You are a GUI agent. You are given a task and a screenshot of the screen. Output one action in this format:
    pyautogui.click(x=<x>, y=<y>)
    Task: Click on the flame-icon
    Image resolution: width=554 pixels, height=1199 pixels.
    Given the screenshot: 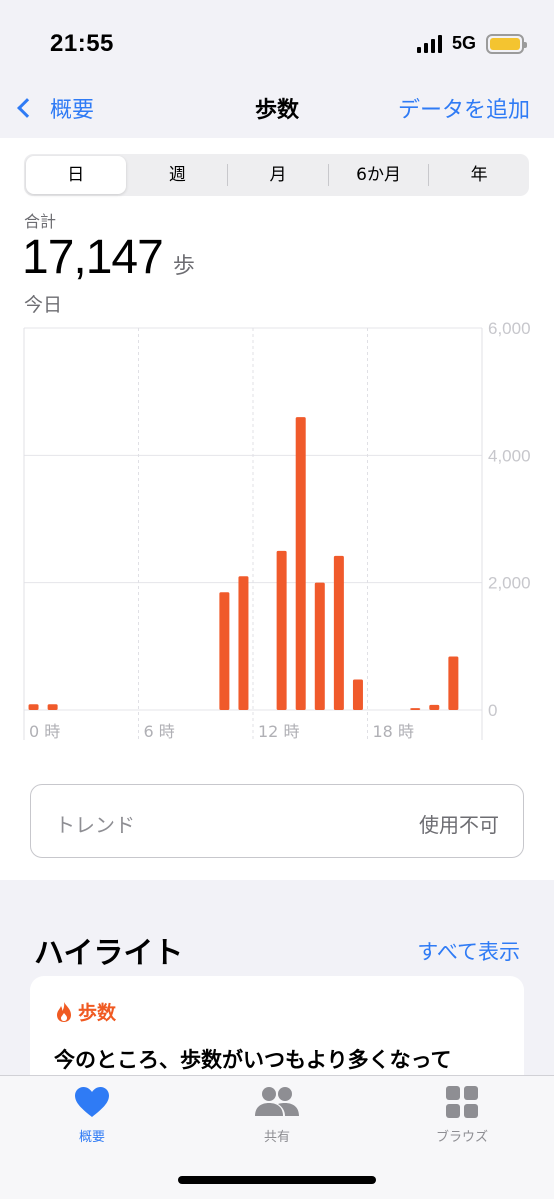 What is the action you would take?
    pyautogui.click(x=64, y=1011)
    